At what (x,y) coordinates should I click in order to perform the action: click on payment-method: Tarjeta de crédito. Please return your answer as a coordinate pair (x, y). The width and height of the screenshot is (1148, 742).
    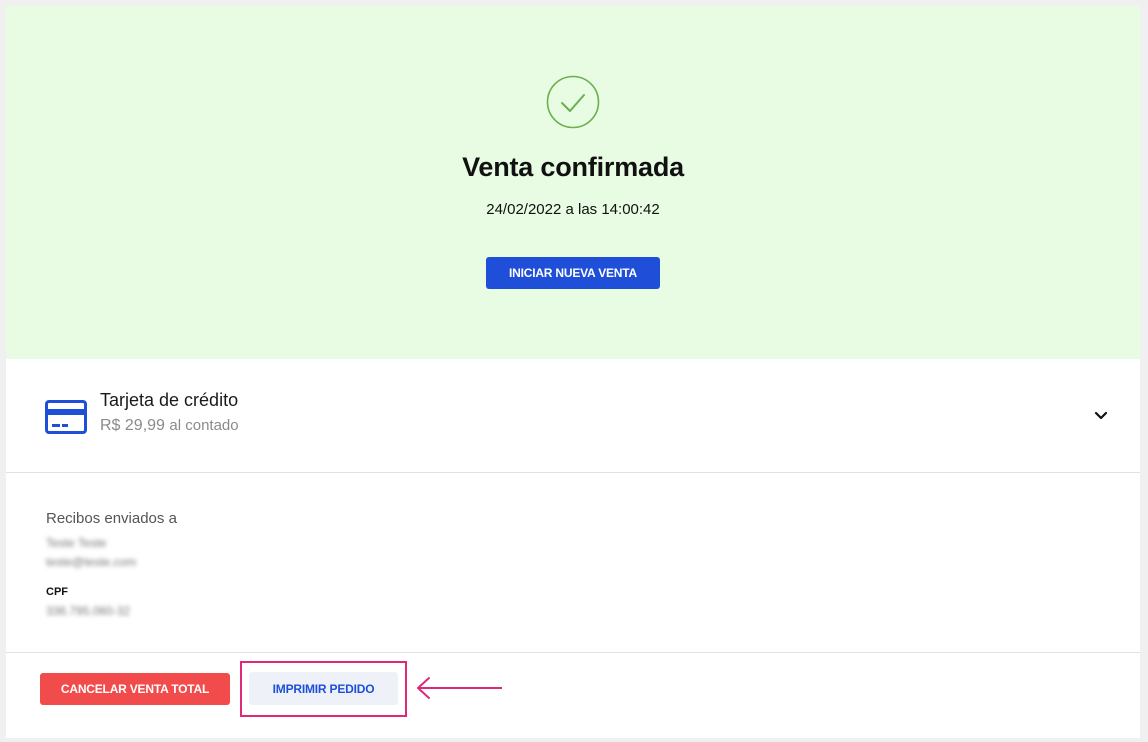
    Looking at the image, I should click on (169, 400).